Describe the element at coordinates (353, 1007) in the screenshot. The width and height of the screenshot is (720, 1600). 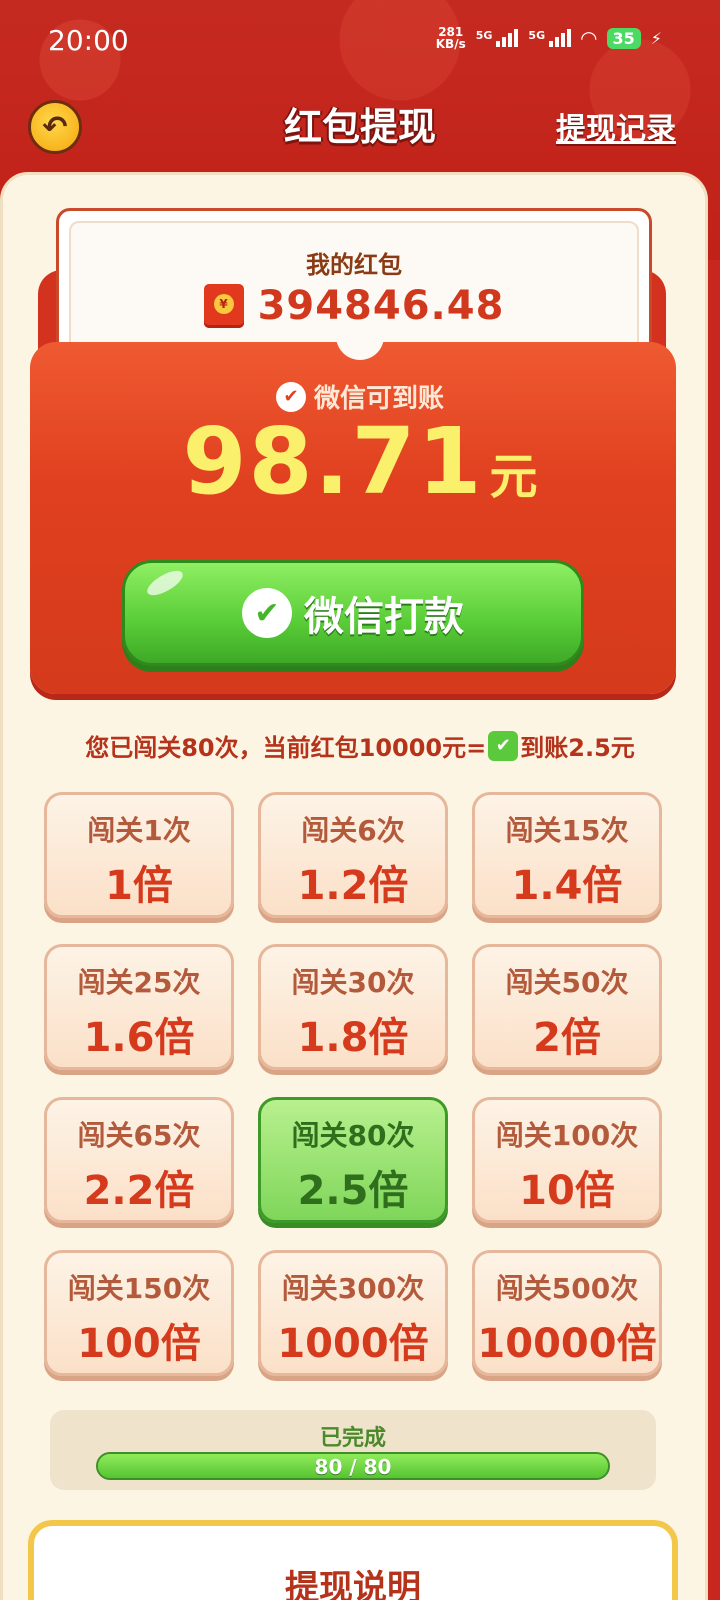
I see `tier-card: 闯关30次 1.8倍` at that location.